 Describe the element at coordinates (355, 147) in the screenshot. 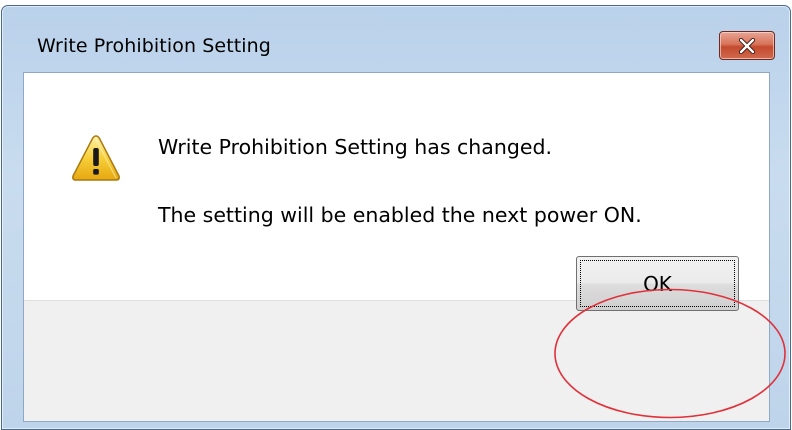

I see `message-line-1: Write Prohibition Setting has changed.` at that location.